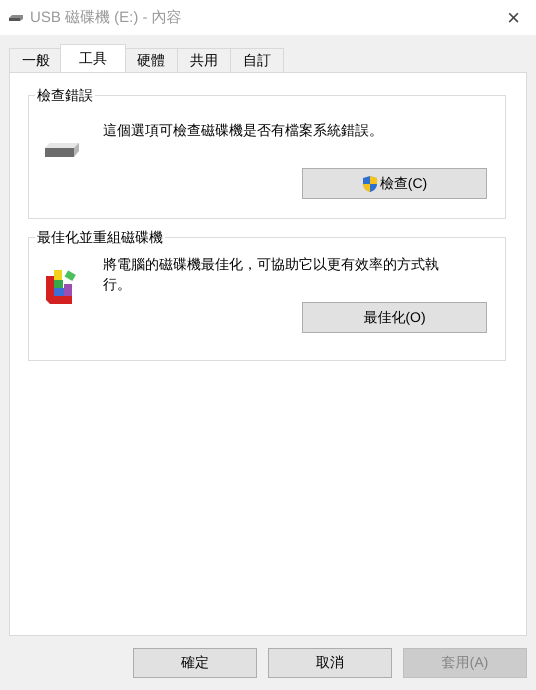 Image resolution: width=536 pixels, height=690 pixels. What do you see at coordinates (394, 183) in the screenshot?
I see `action-button: 檢查(C)` at bounding box center [394, 183].